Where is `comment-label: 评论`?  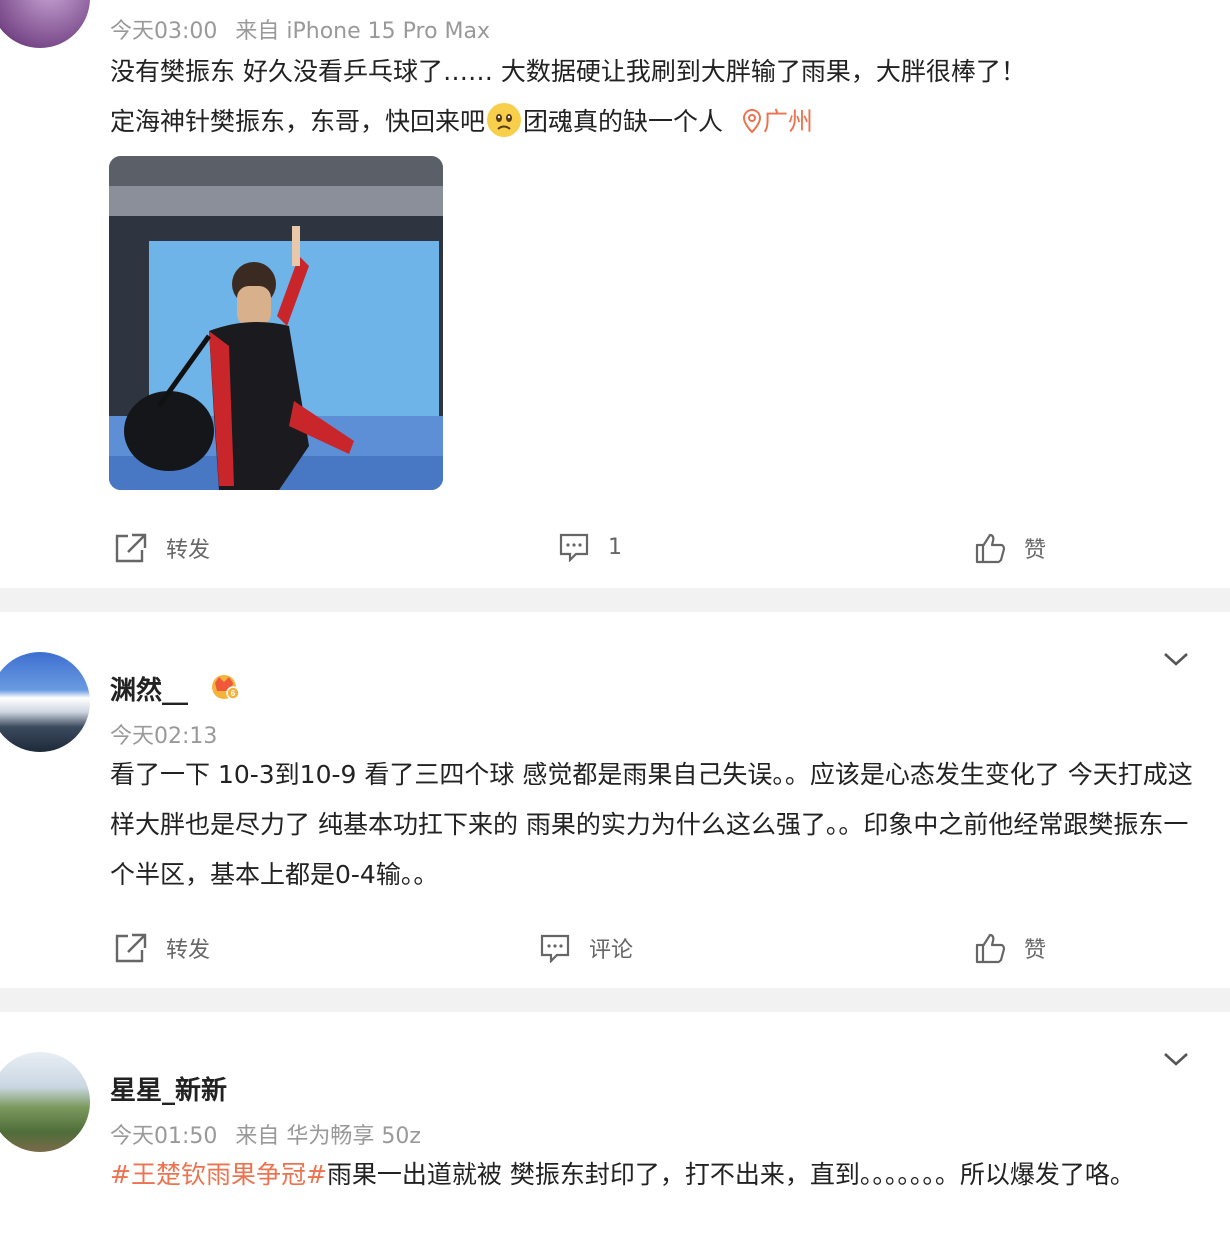 comment-label: 评论 is located at coordinates (611, 950).